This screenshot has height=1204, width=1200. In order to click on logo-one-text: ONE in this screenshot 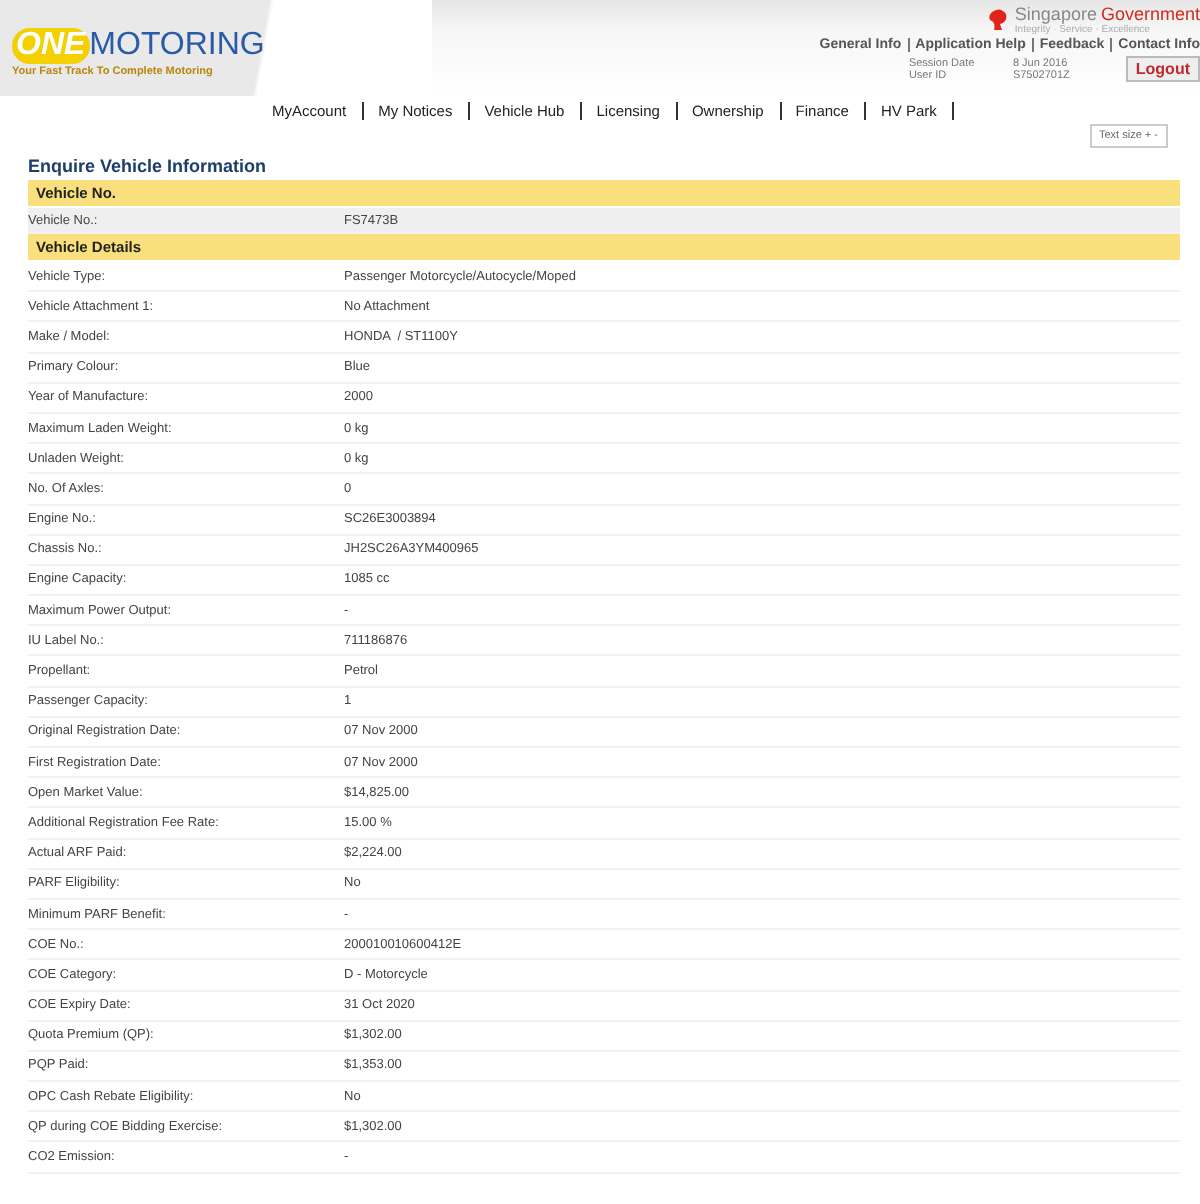, I will do `click(51, 46)`.